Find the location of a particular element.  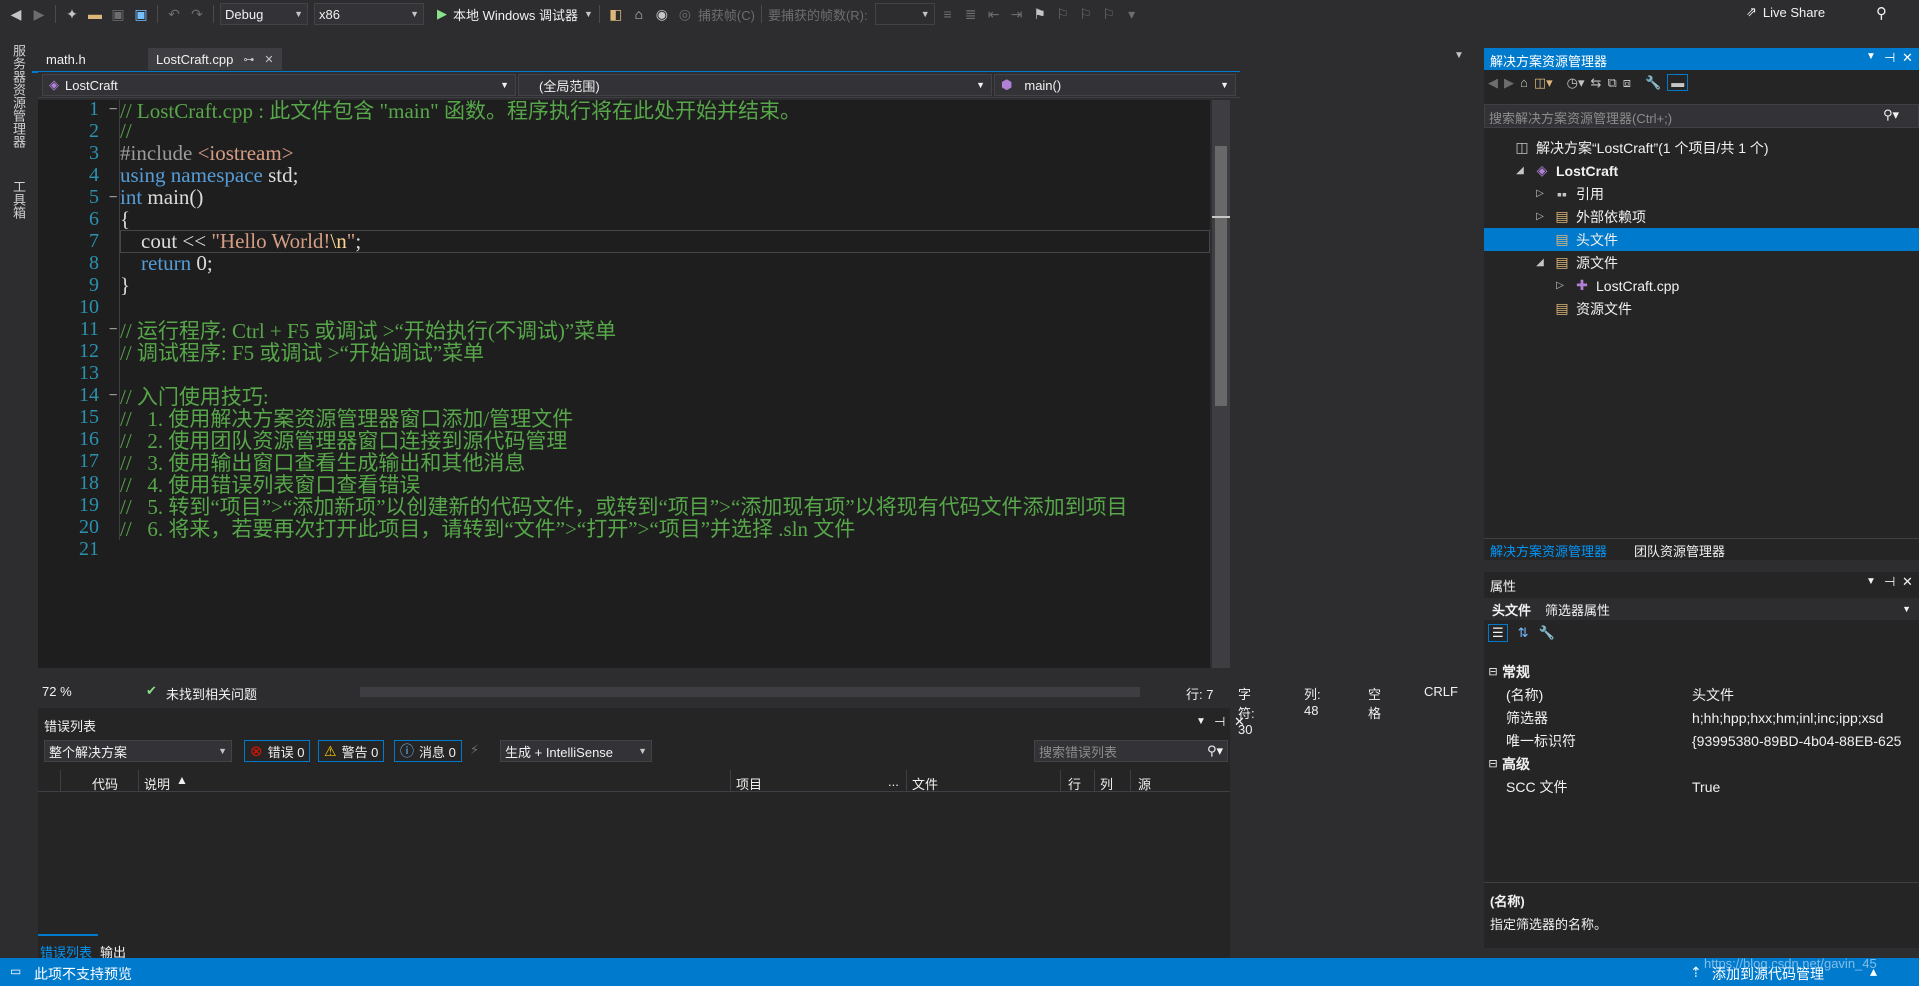

save-all-icon: ▣ is located at coordinates (141, 14).